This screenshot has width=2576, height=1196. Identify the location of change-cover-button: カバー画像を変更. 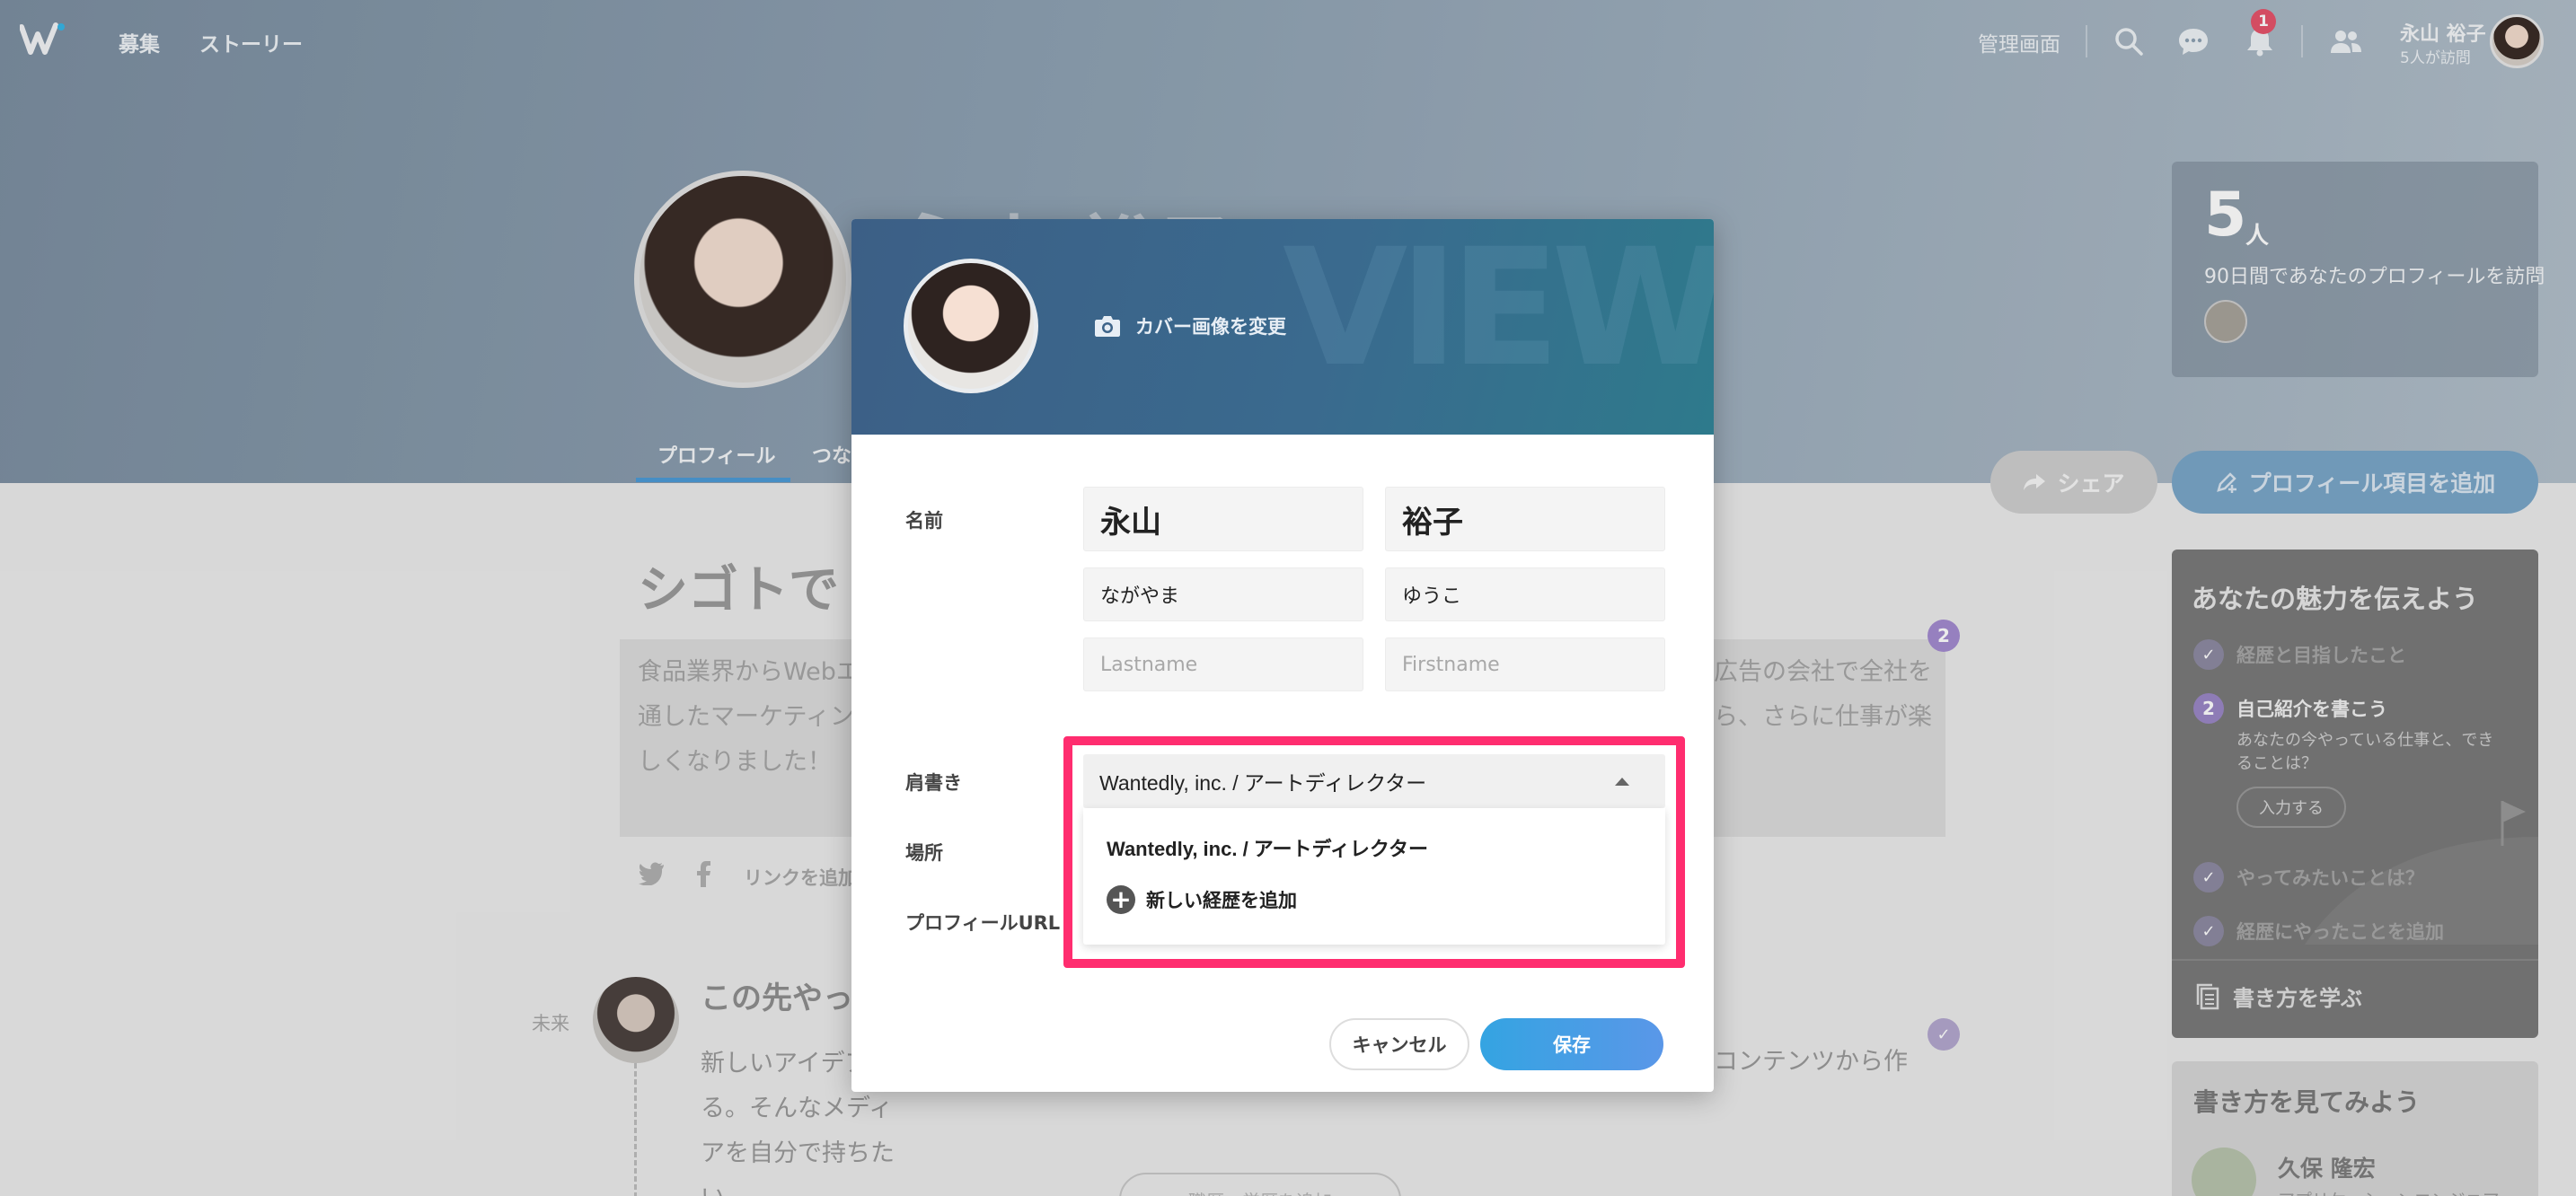
(1190, 325).